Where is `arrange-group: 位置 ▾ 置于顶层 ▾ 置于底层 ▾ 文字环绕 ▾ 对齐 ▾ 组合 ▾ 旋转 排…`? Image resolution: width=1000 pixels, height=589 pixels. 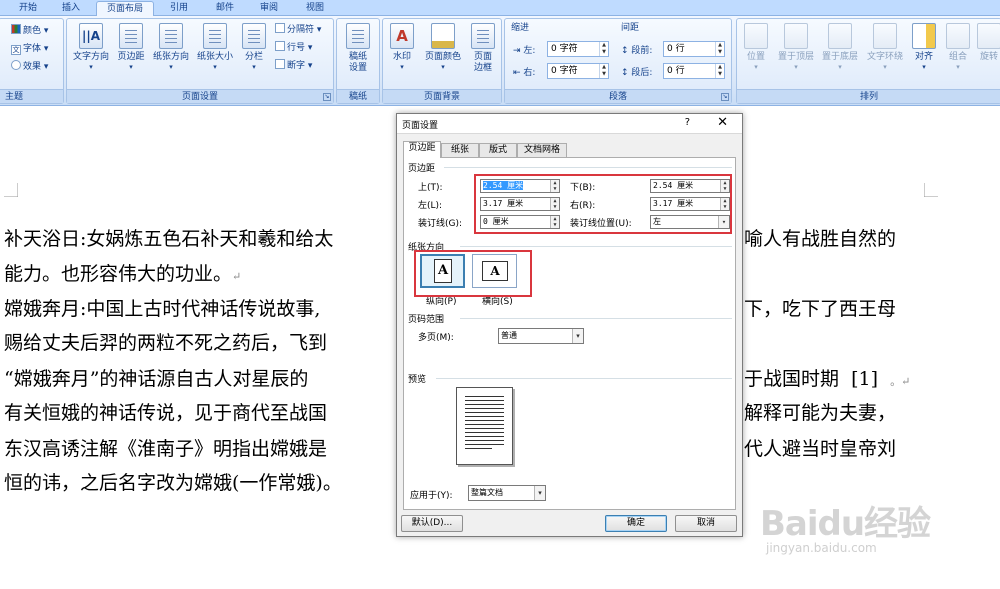 arrange-group: 位置 ▾ 置于顶层 ▾ 置于底层 ▾ 文字环绕 ▾ 对齐 ▾ 组合 ▾ 旋转 排… is located at coordinates (868, 61).